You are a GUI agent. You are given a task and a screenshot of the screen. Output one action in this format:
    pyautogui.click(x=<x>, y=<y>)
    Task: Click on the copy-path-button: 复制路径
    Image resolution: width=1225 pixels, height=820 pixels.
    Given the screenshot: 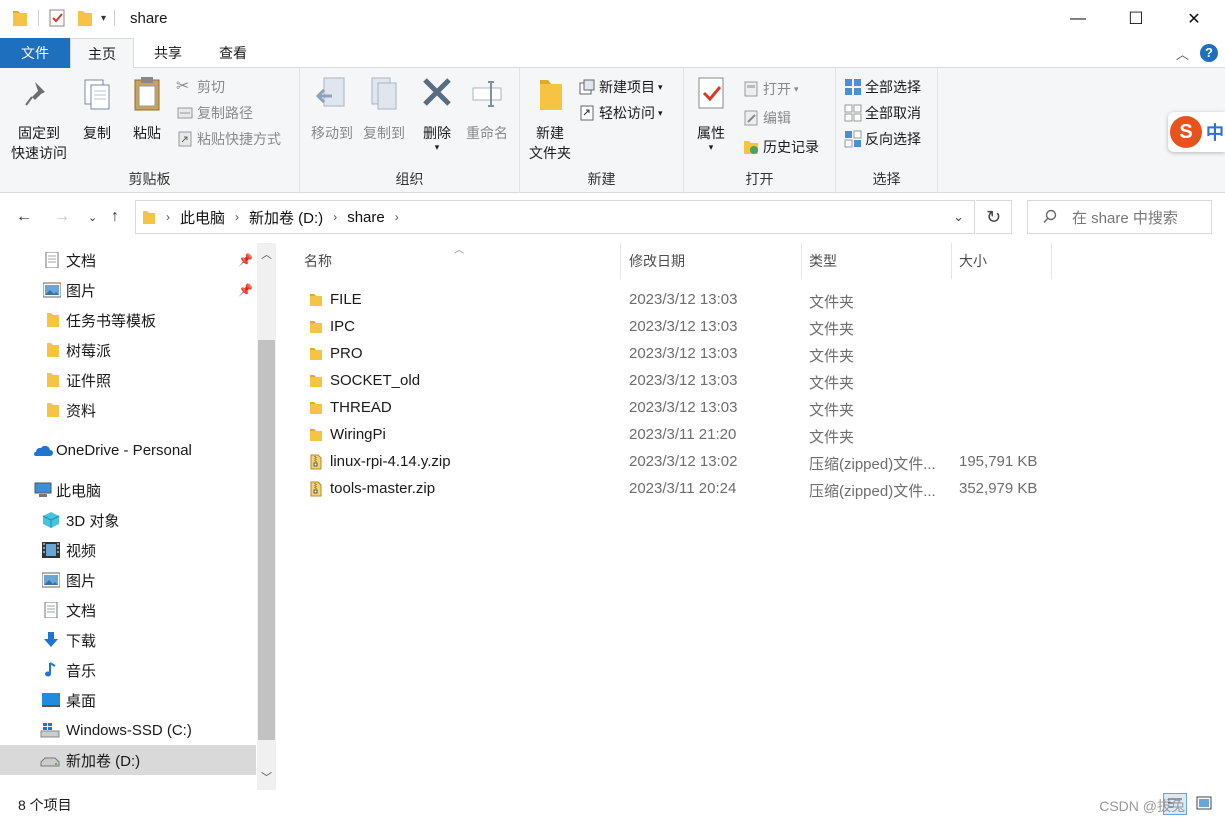 What is the action you would take?
    pyautogui.click(x=214, y=113)
    